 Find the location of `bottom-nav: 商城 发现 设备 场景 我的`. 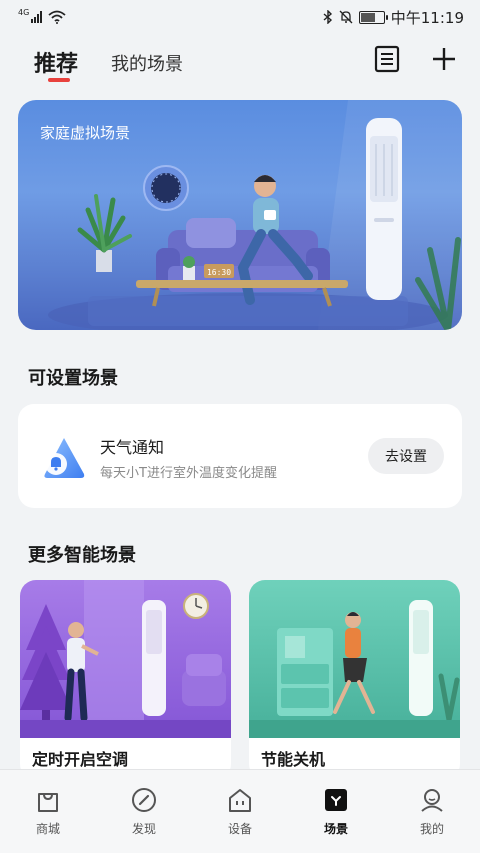

bottom-nav: 商城 发现 设备 场景 我的 is located at coordinates (240, 811).